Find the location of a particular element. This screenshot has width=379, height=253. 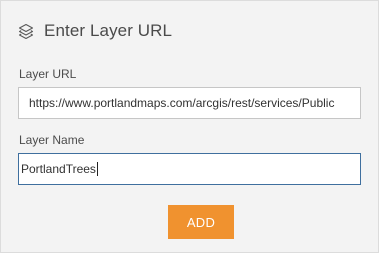

layer-url-label: Layer URL is located at coordinates (48, 74).